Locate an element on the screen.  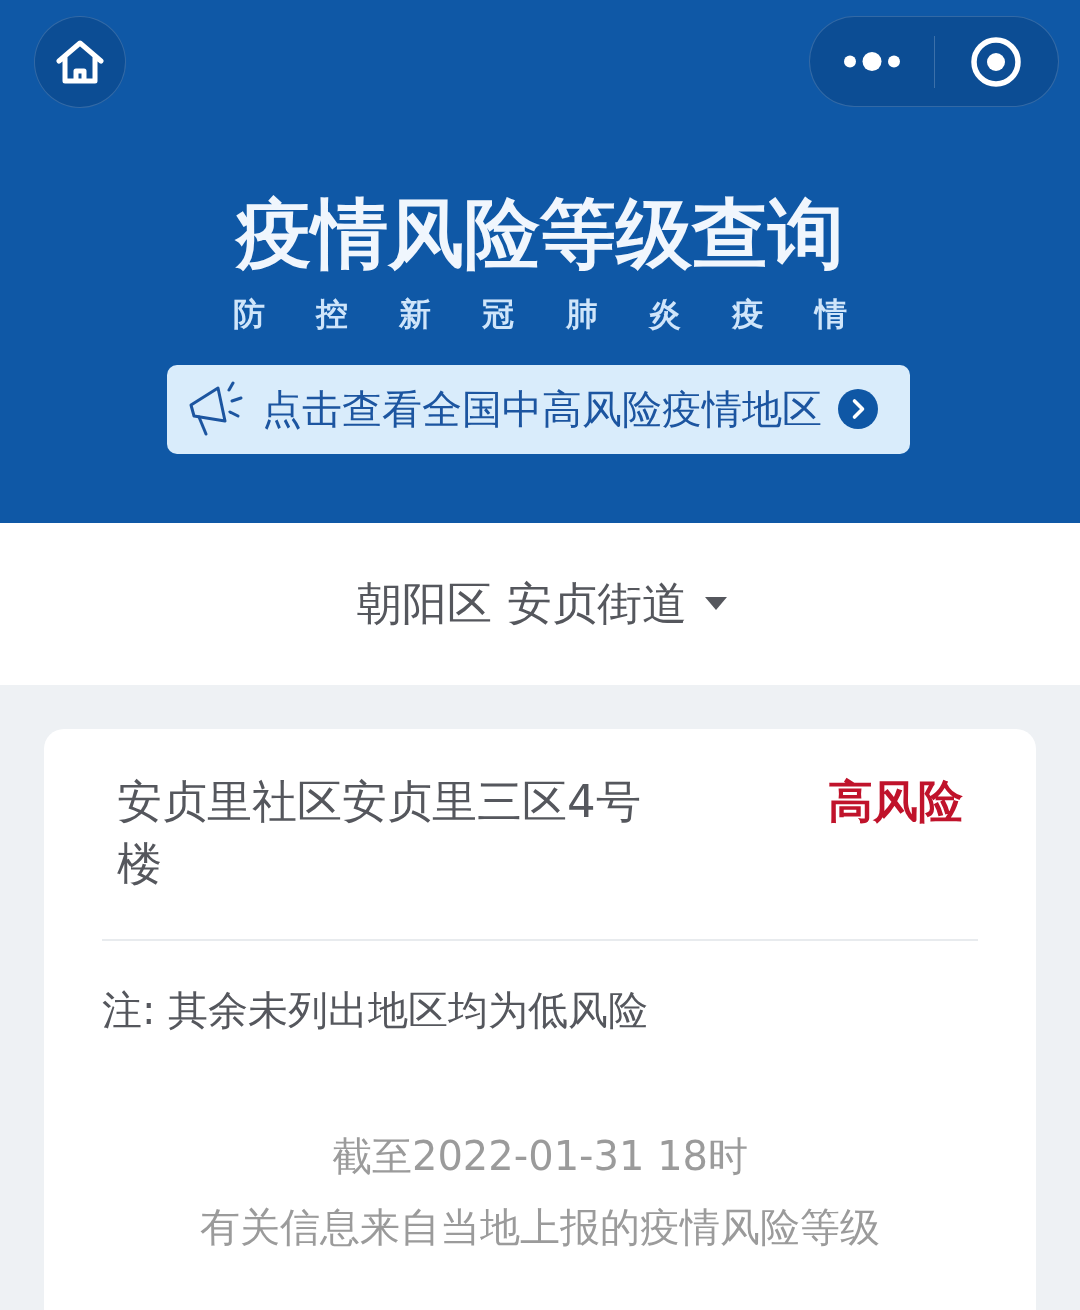
caret-down-icon is located at coordinates (715, 604).